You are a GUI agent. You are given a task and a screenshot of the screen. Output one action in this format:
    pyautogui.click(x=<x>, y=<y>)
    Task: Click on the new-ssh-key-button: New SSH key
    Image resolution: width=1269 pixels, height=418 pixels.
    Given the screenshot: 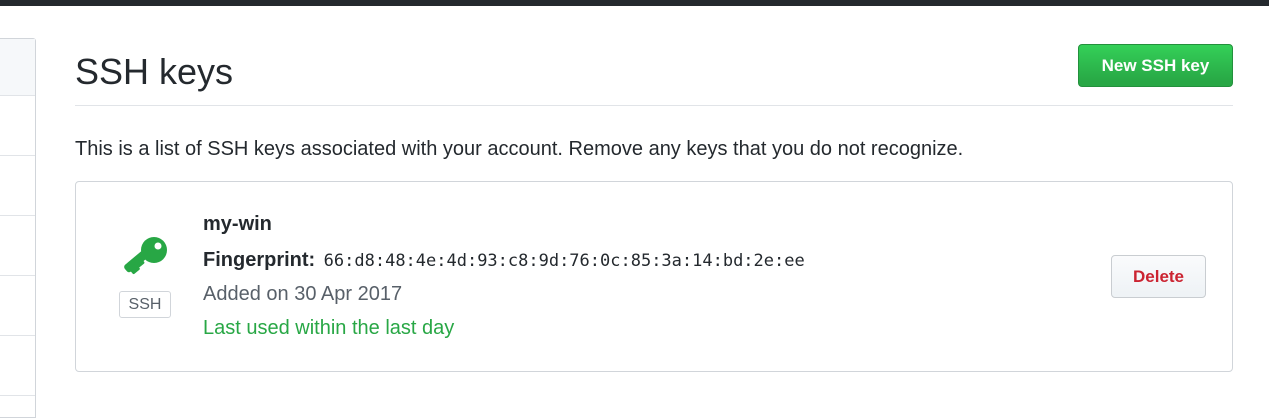 What is the action you would take?
    pyautogui.click(x=1155, y=65)
    